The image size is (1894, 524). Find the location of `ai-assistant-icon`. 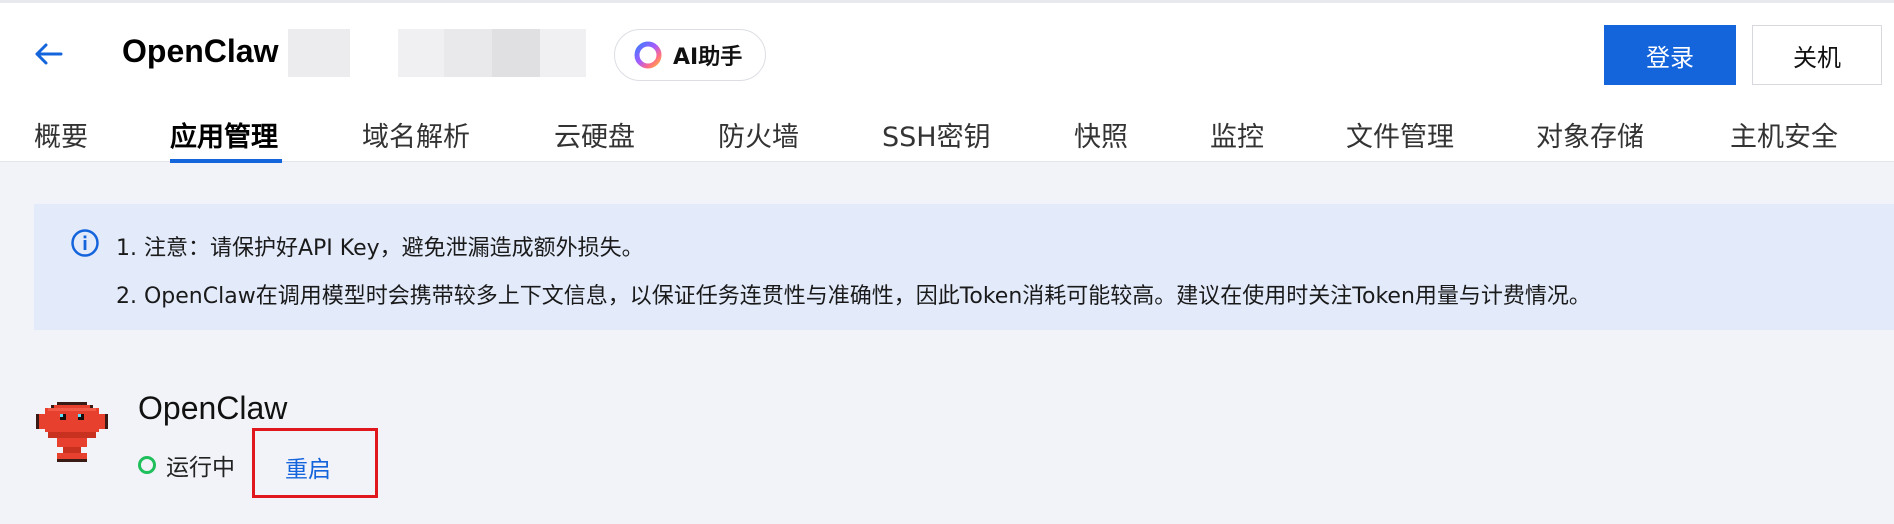

ai-assistant-icon is located at coordinates (648, 55).